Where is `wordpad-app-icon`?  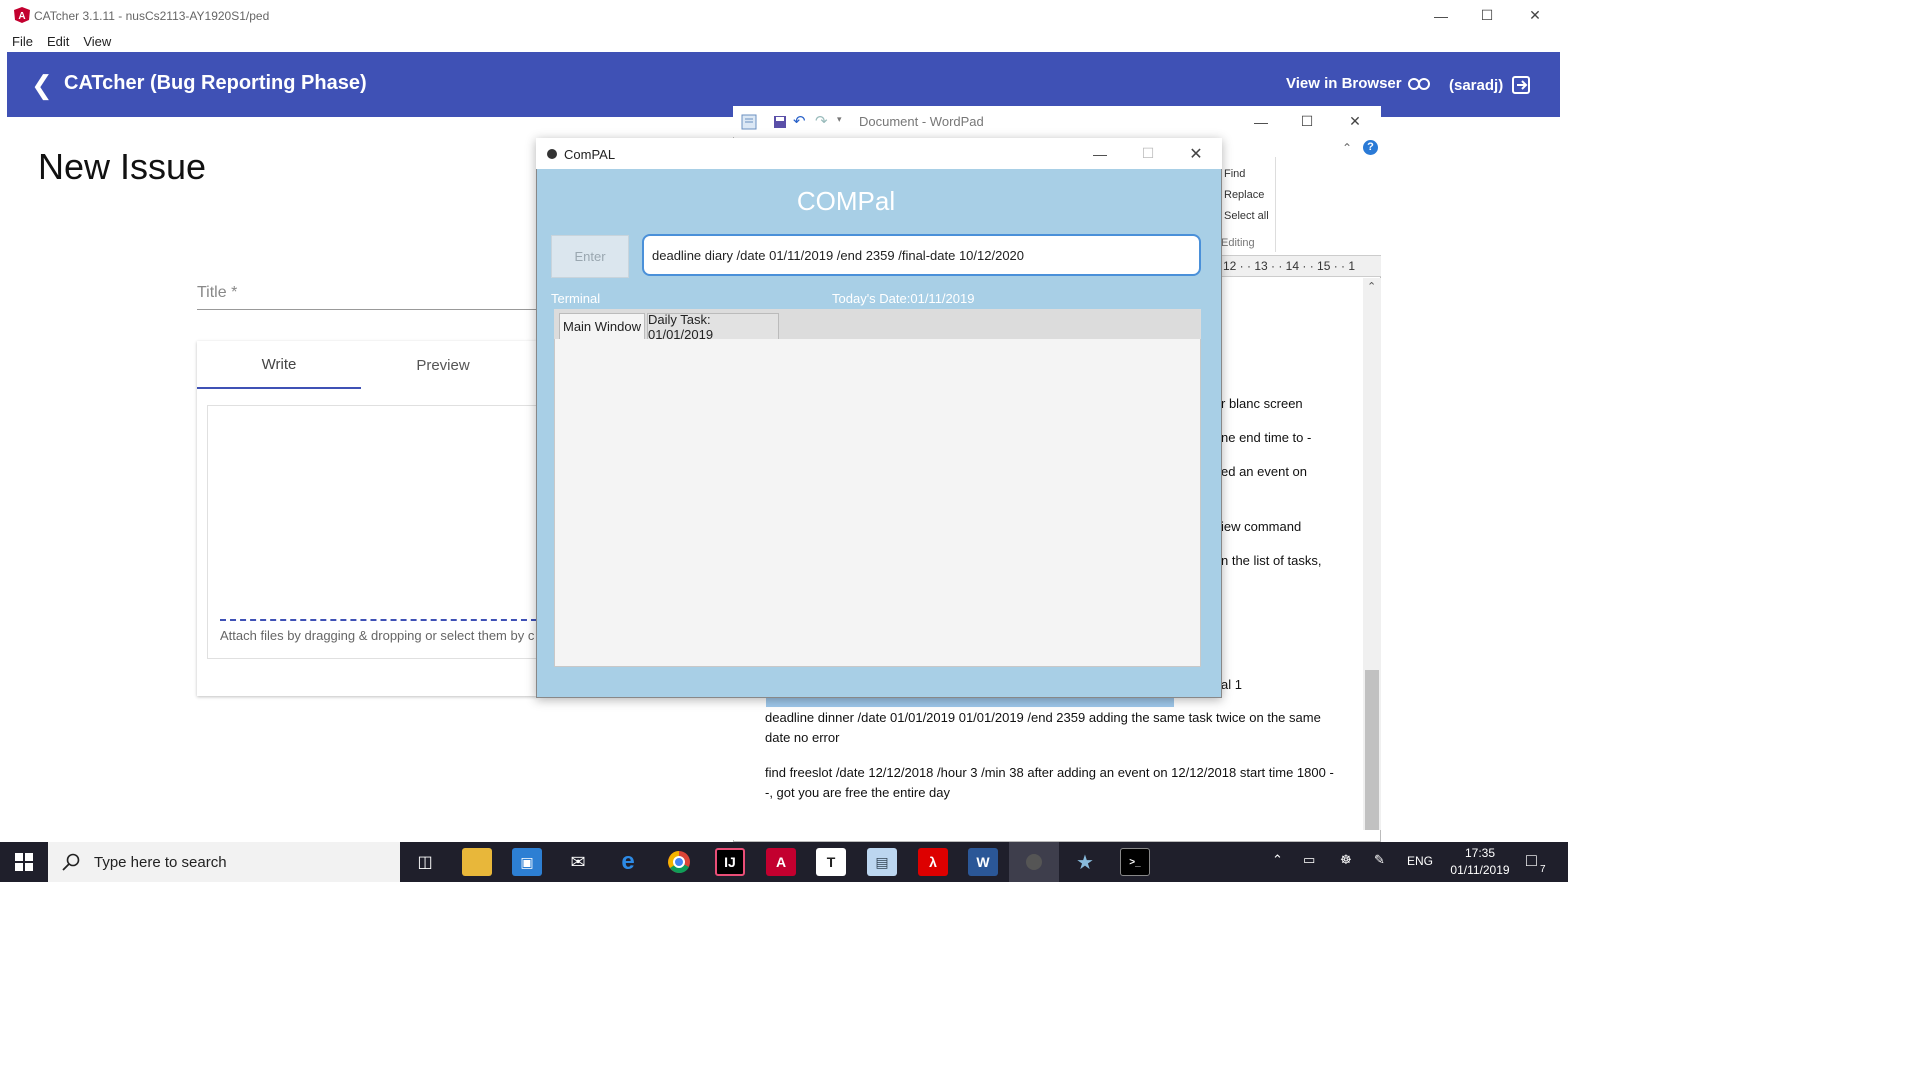 wordpad-app-icon is located at coordinates (749, 122).